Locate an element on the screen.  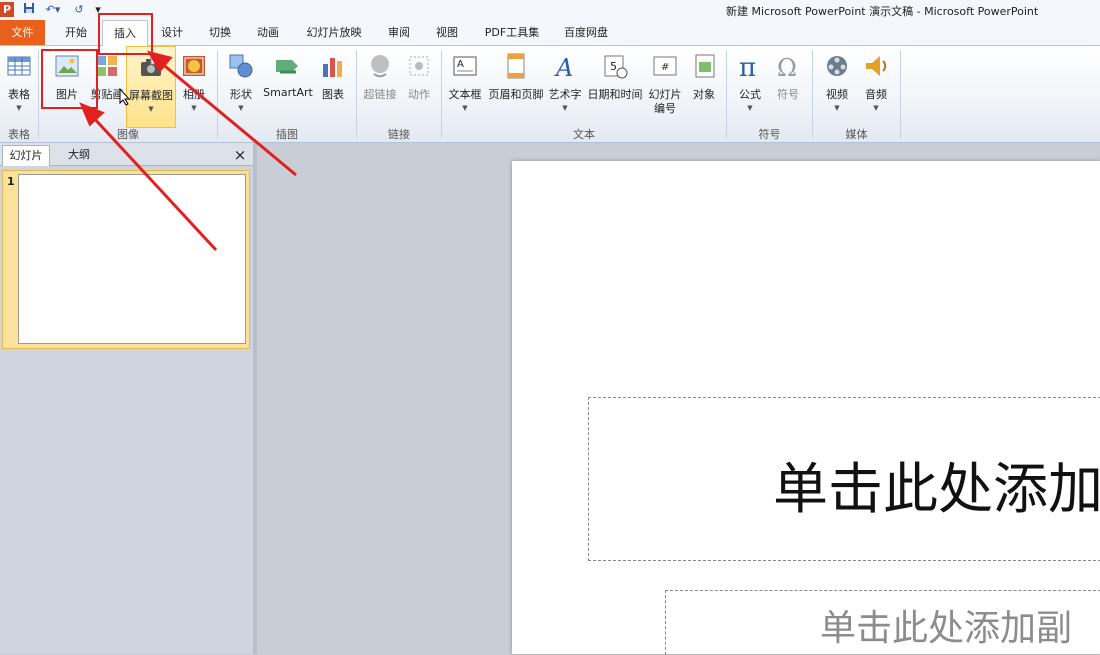
annotation-arrow-head is located at coordinates (92, 114).